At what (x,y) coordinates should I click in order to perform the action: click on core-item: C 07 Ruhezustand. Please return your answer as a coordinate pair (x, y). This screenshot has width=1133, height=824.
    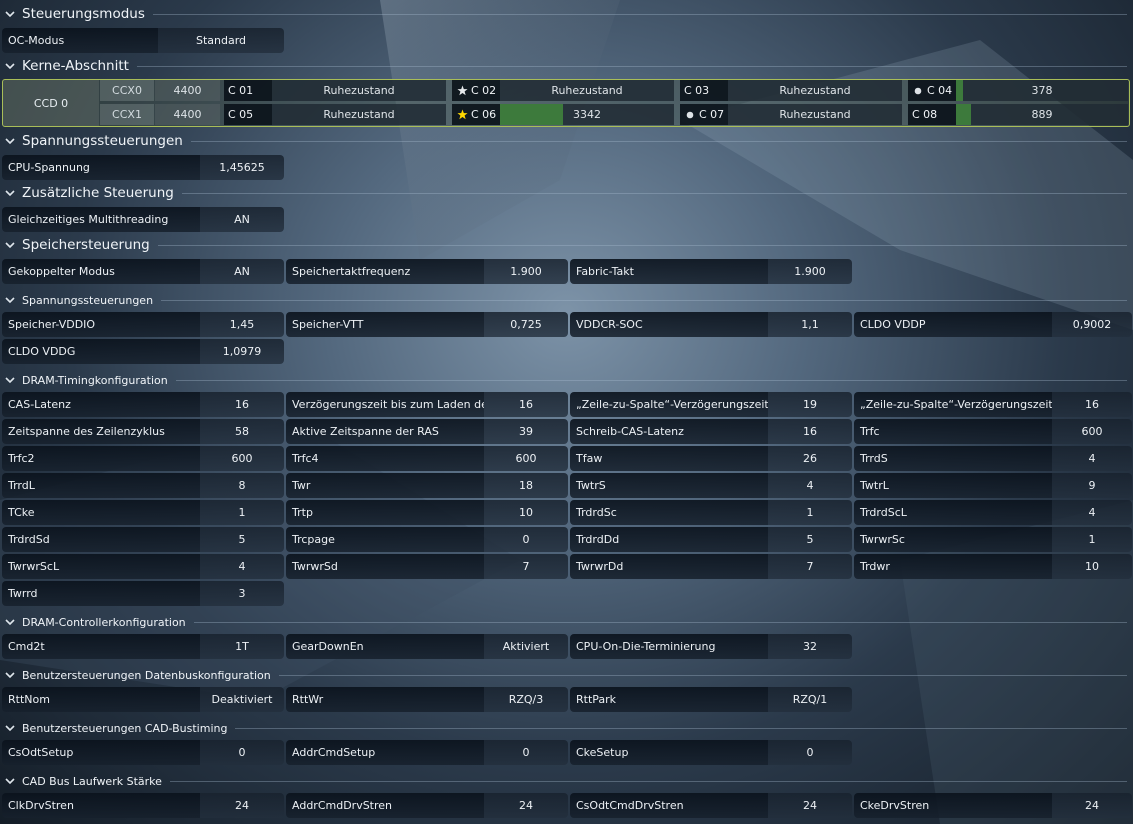
    Looking at the image, I should click on (791, 114).